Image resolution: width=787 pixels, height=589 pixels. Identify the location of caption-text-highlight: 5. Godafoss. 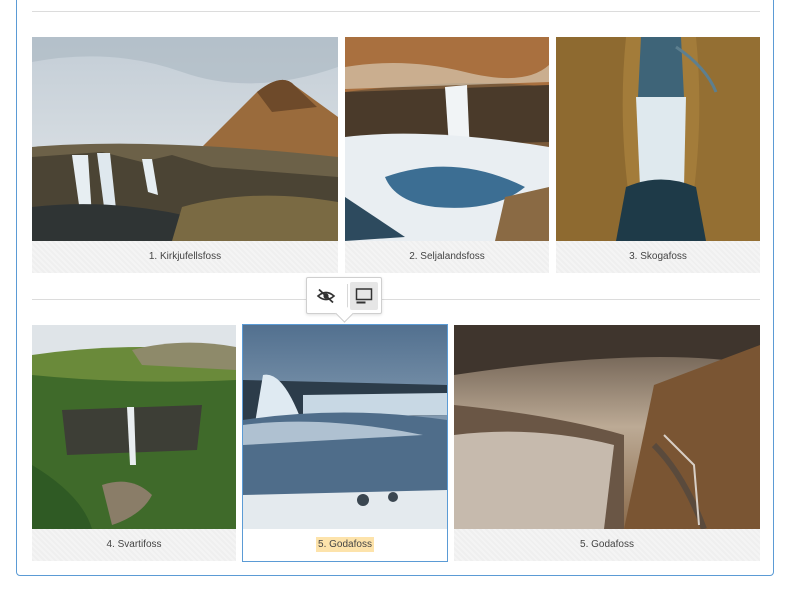
(345, 544).